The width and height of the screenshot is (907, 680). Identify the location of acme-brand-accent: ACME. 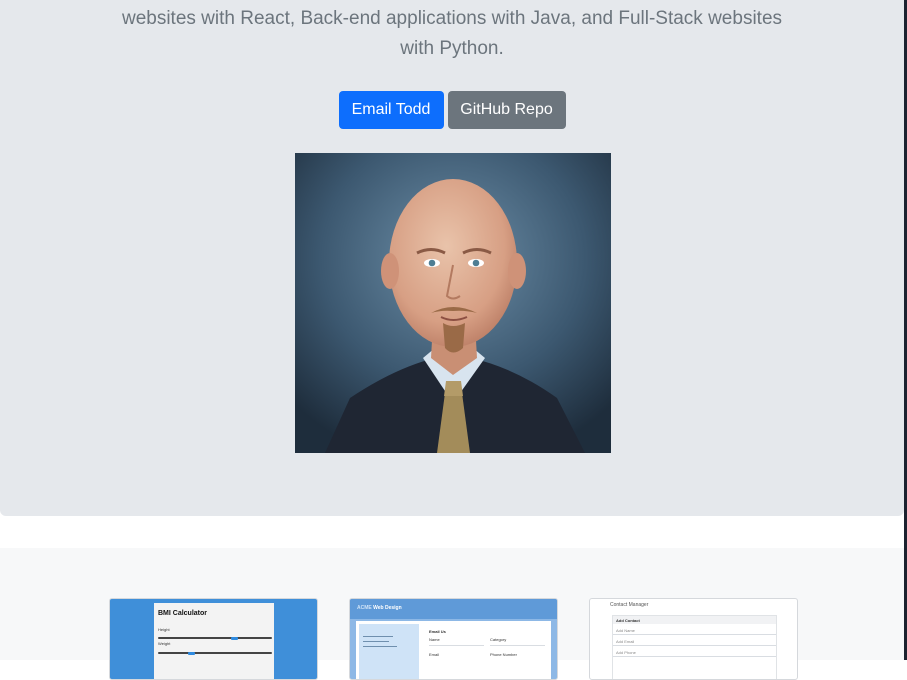
(364, 608).